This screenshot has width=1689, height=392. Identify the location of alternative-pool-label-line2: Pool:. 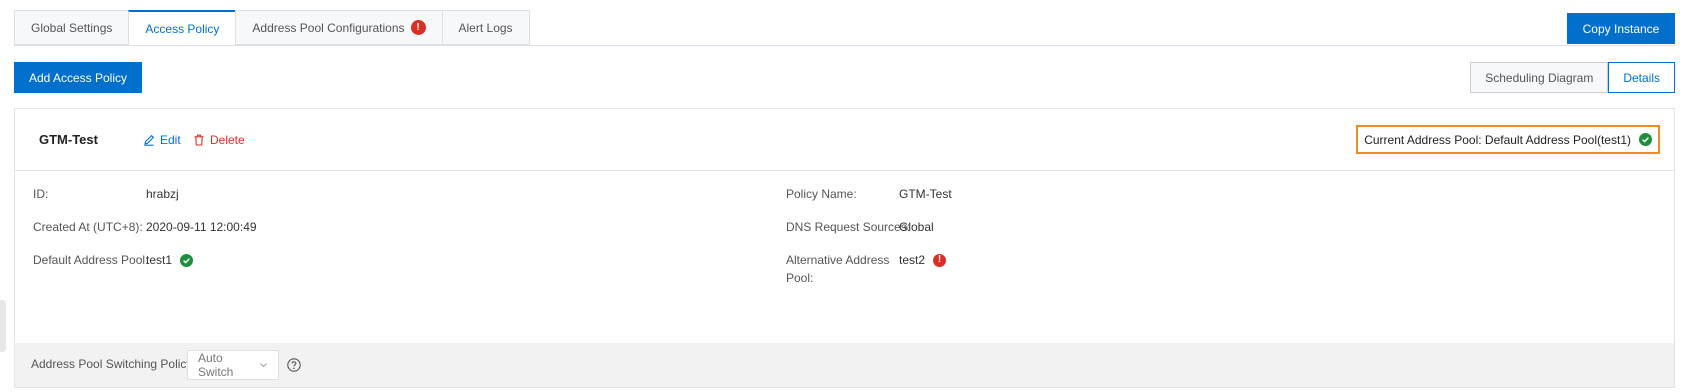
(800, 278).